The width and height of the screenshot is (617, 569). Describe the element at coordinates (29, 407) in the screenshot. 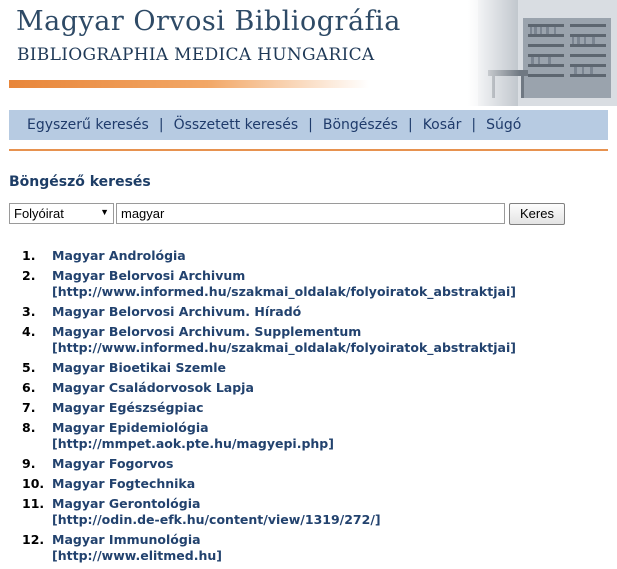

I see `result-number: 7.` at that location.